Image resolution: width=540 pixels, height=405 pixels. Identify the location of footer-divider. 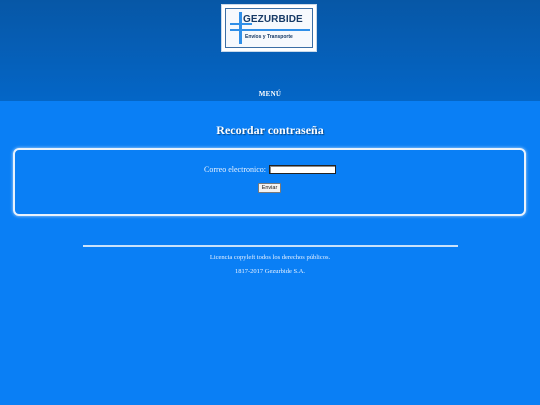
(270, 246).